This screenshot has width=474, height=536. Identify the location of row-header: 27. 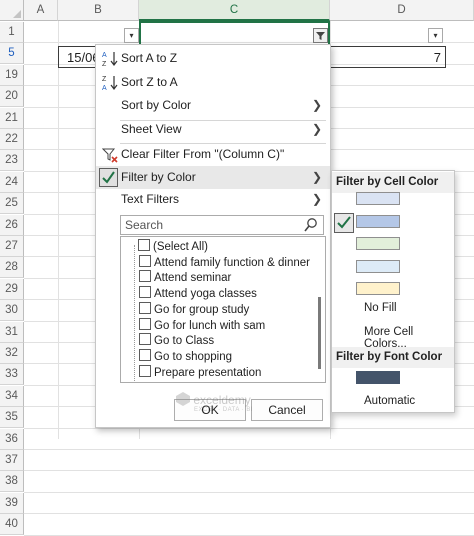
(12, 246).